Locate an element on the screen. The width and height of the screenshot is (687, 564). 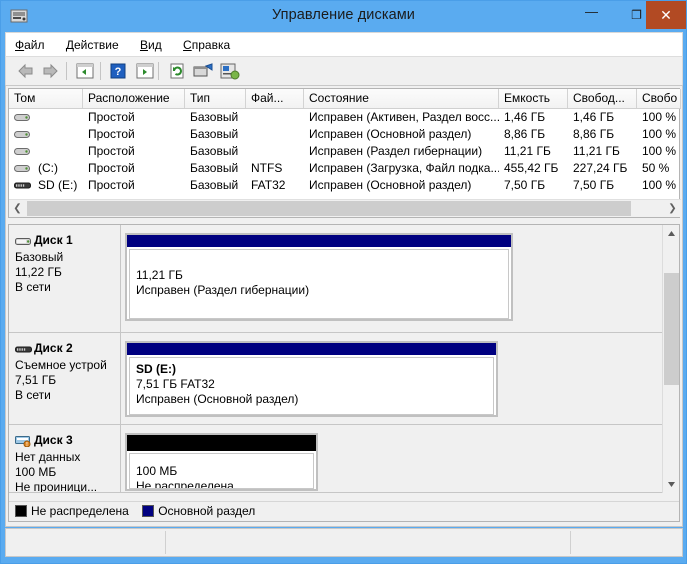
disk-size-1: 11,22 ГБ is located at coordinates (38, 272).